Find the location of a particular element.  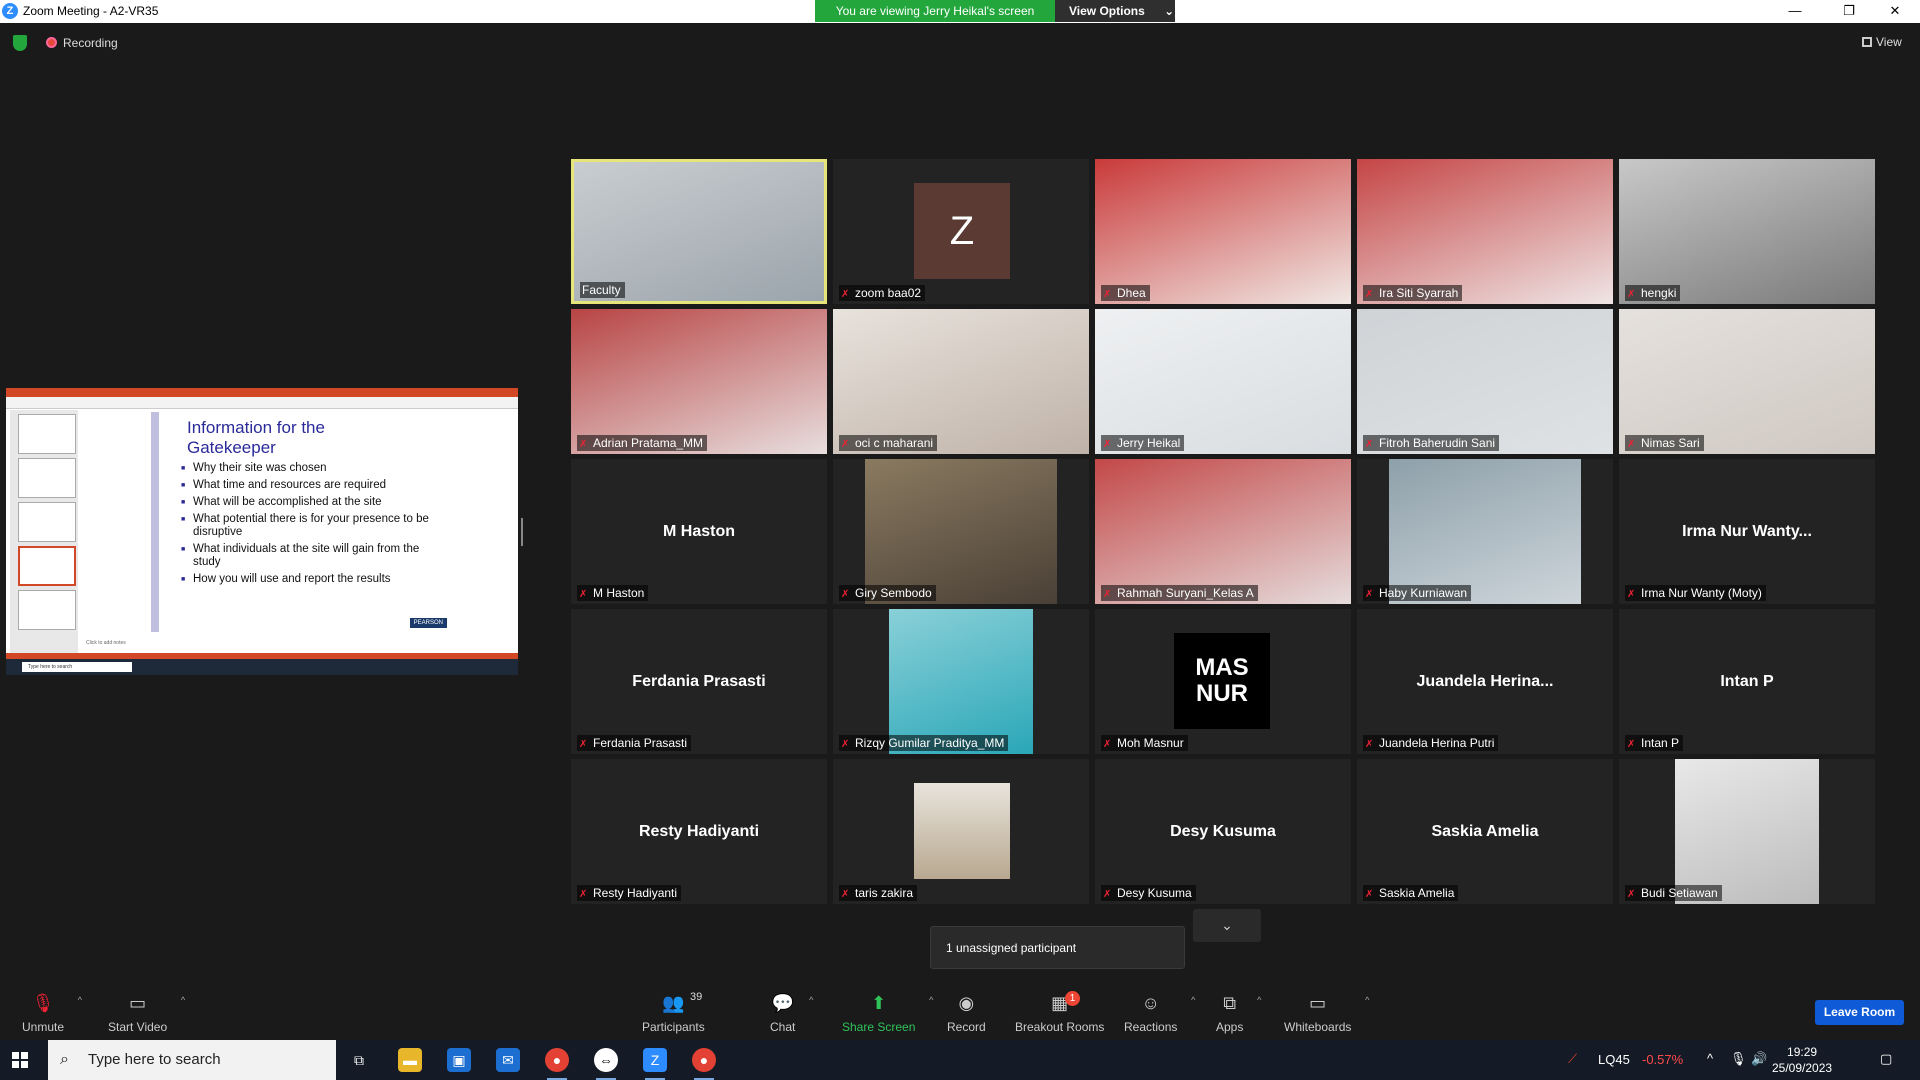

participant-tile: Ferdania Prasasti ✗ Ferdania Prasasti is located at coordinates (699, 681).